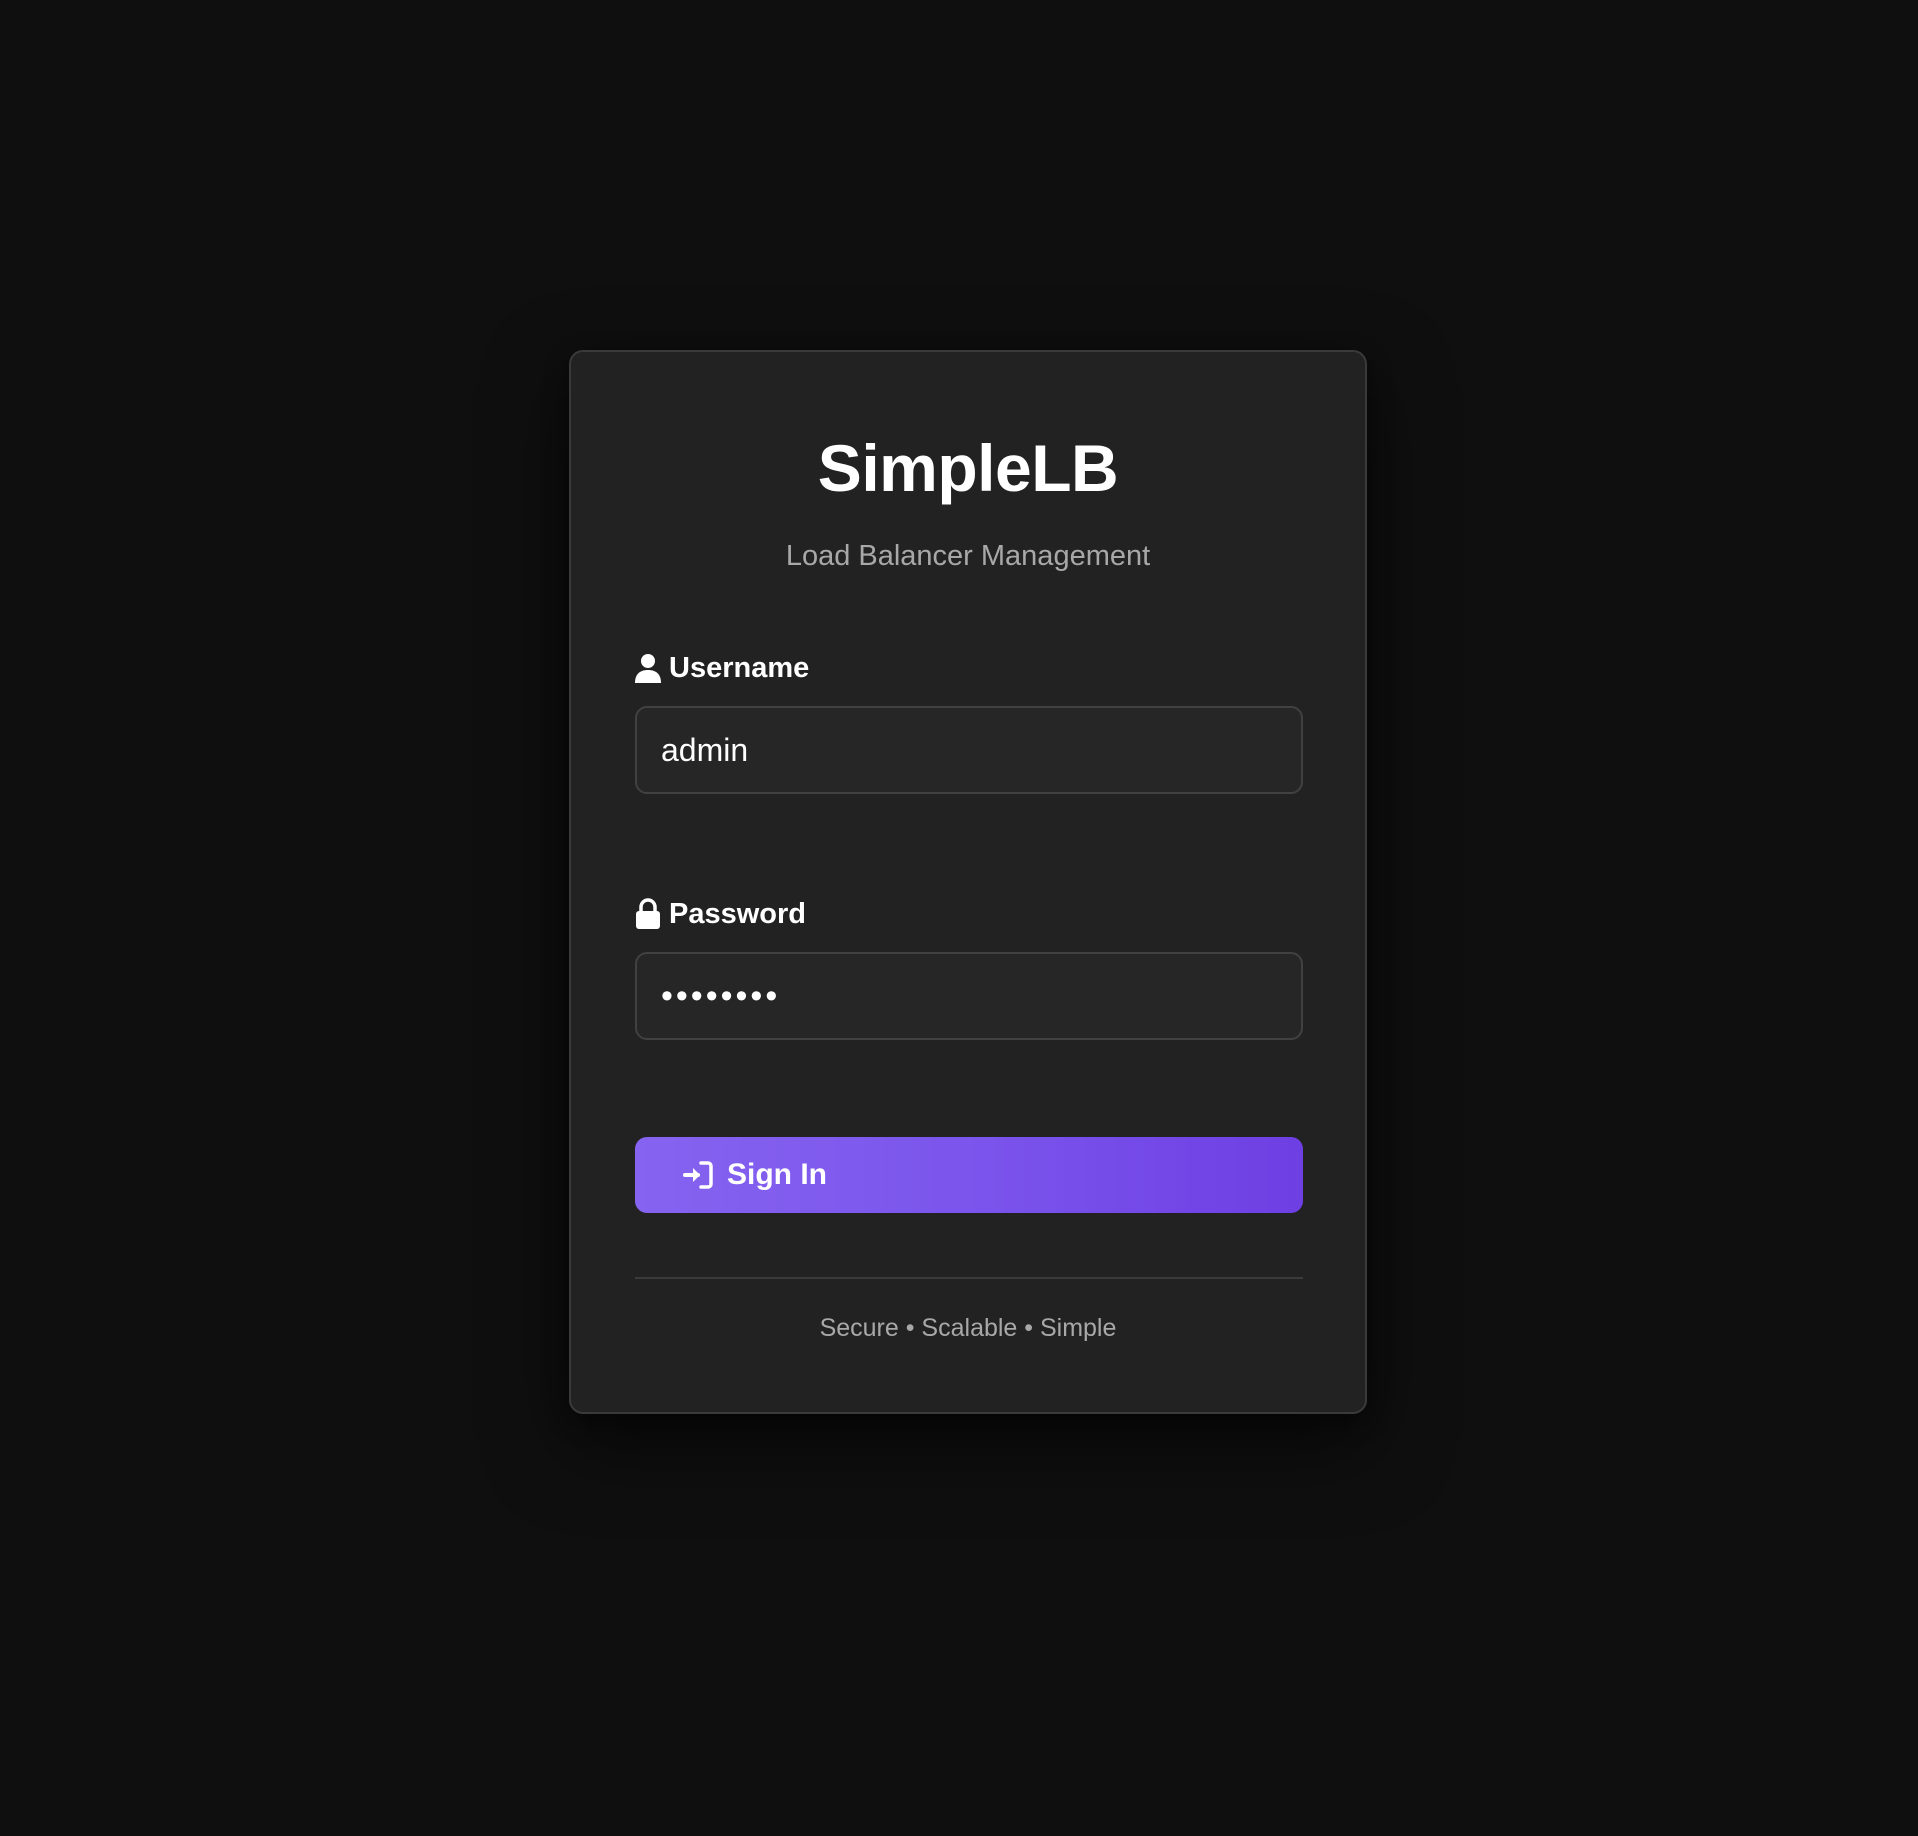  What do you see at coordinates (969, 750) in the screenshot?
I see `username-input` at bounding box center [969, 750].